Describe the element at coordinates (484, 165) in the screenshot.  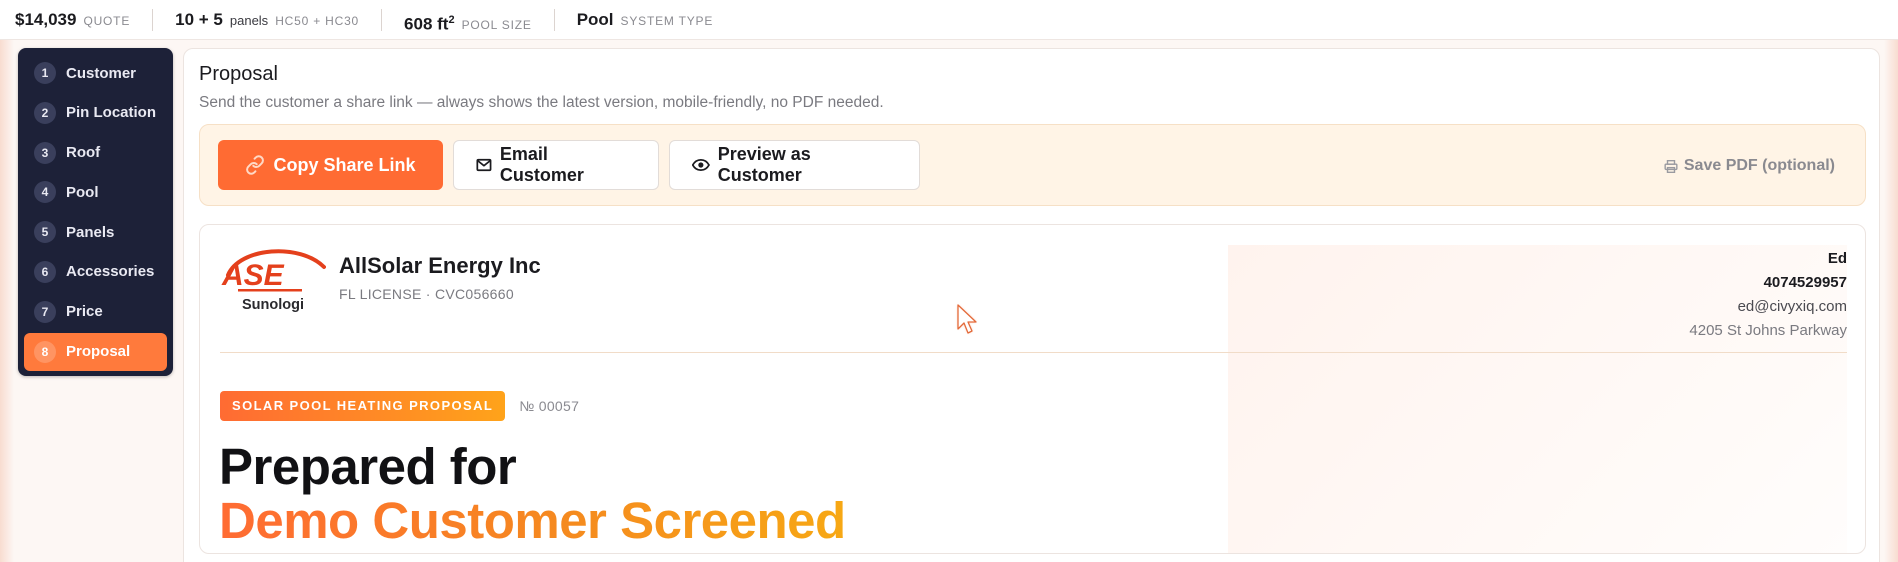
I see `mail-icon` at that location.